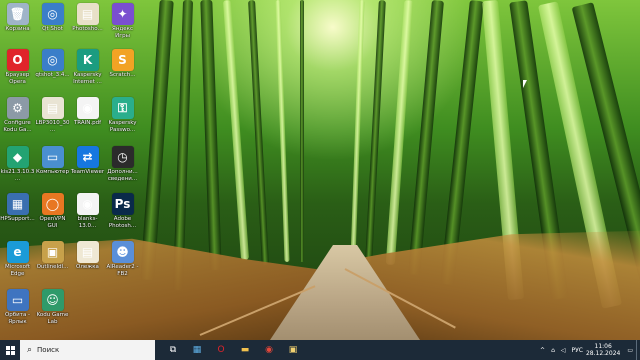  I want to click on desktop-icon: O Браузер Opera, so click(17, 73).